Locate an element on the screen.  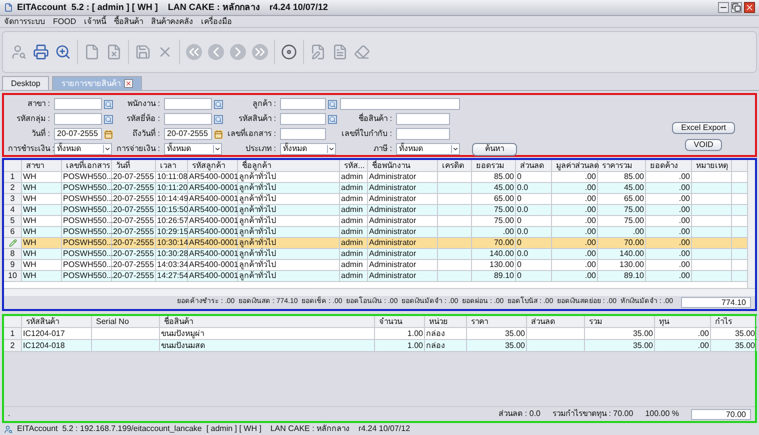
column-header: จำนวน is located at coordinates (400, 321).